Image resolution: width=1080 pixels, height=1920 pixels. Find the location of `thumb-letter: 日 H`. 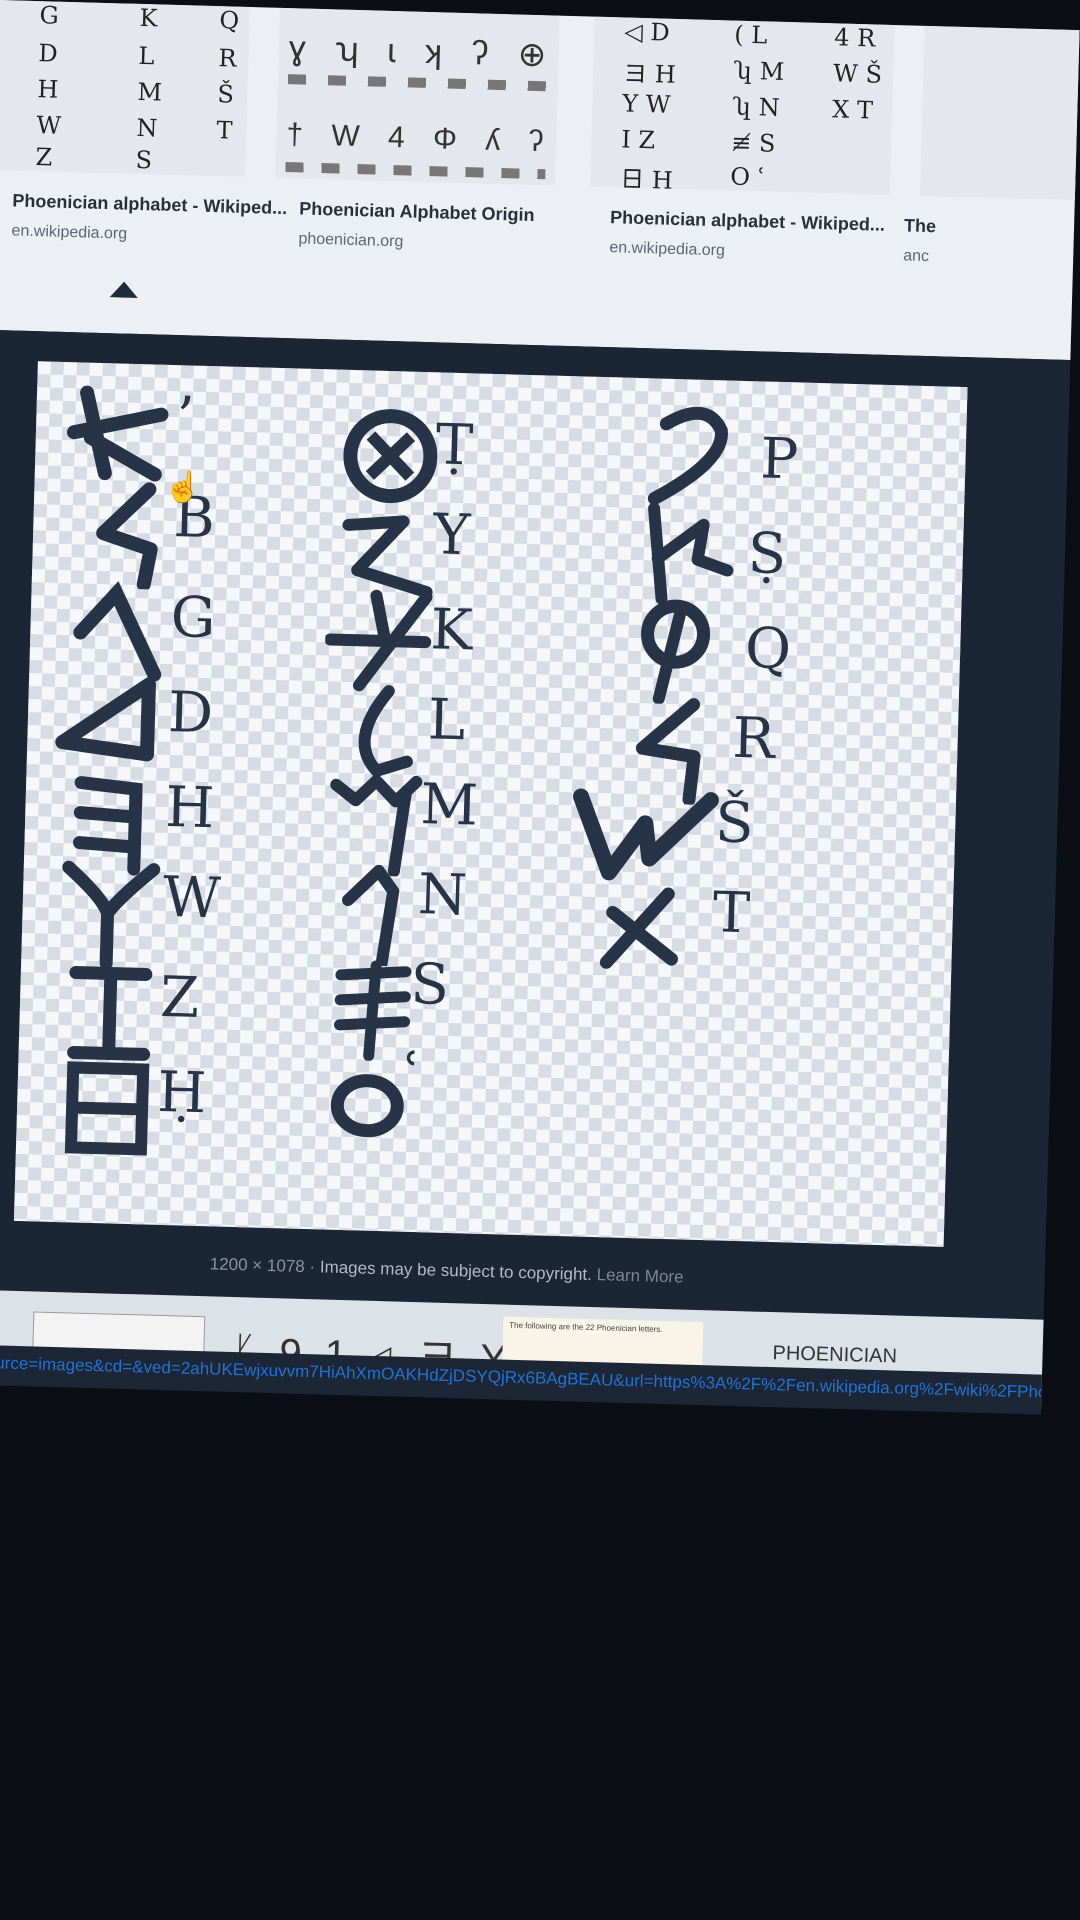

thumb-letter: 日 H is located at coordinates (646, 180).